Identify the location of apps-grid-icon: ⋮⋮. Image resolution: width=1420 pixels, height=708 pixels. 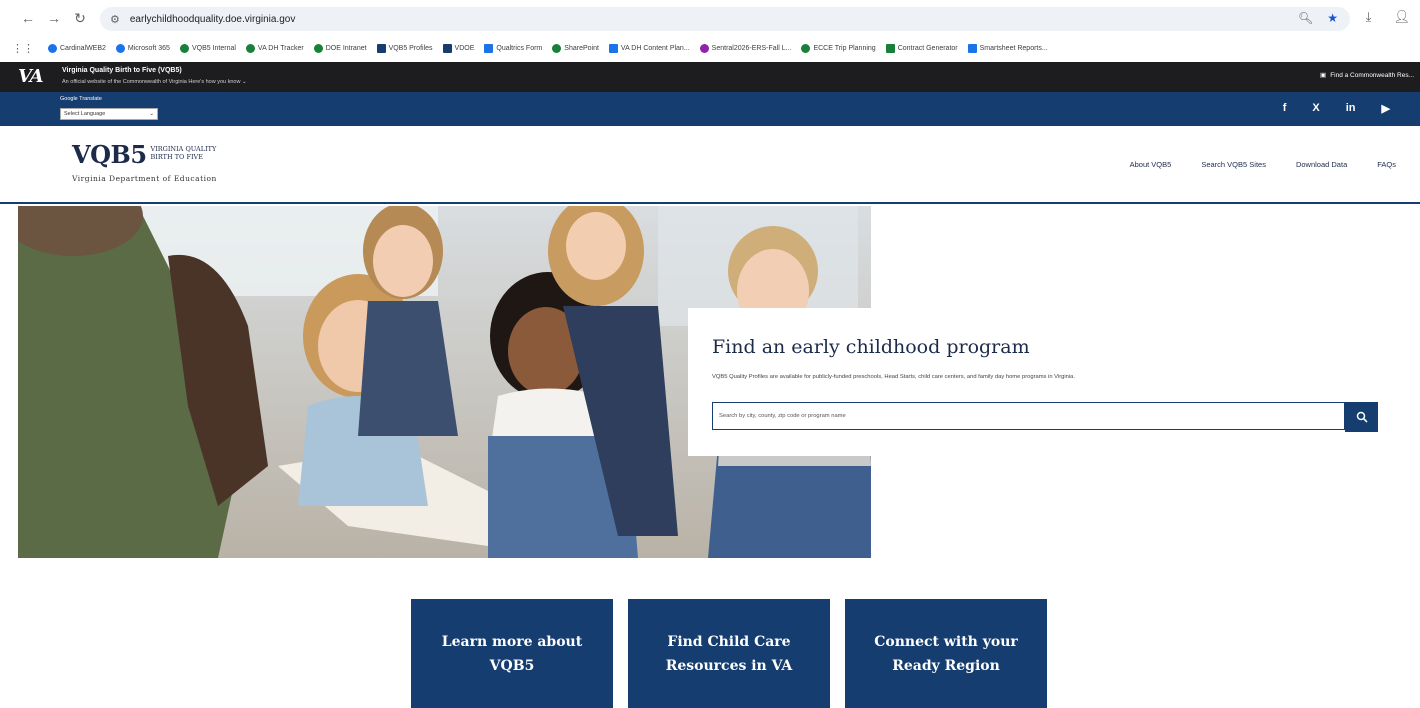
(23, 48).